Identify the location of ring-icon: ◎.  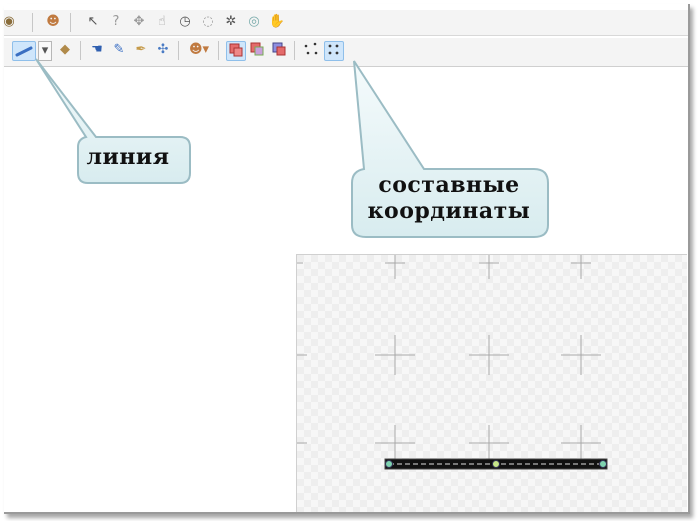
(254, 22).